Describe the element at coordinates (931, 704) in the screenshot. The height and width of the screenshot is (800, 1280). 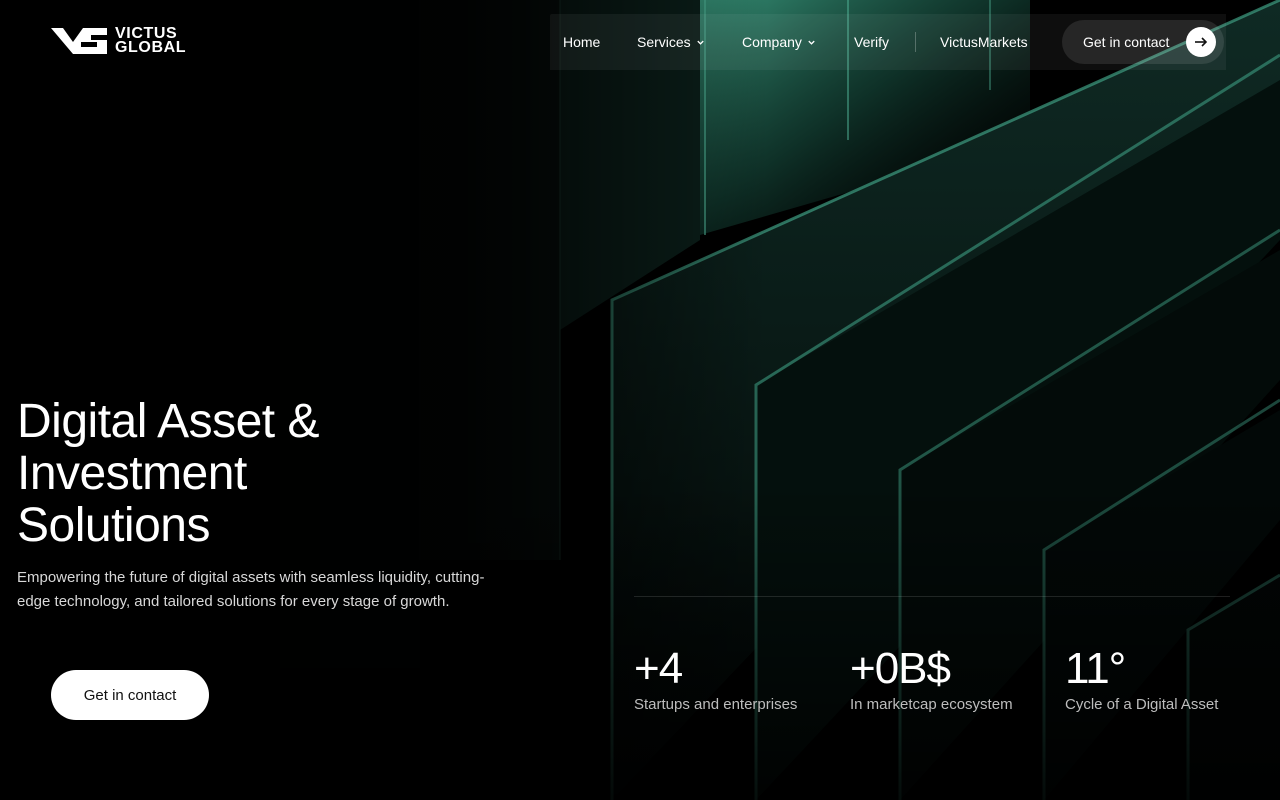
I see `stat-label: In marketcap ecosystem` at that location.